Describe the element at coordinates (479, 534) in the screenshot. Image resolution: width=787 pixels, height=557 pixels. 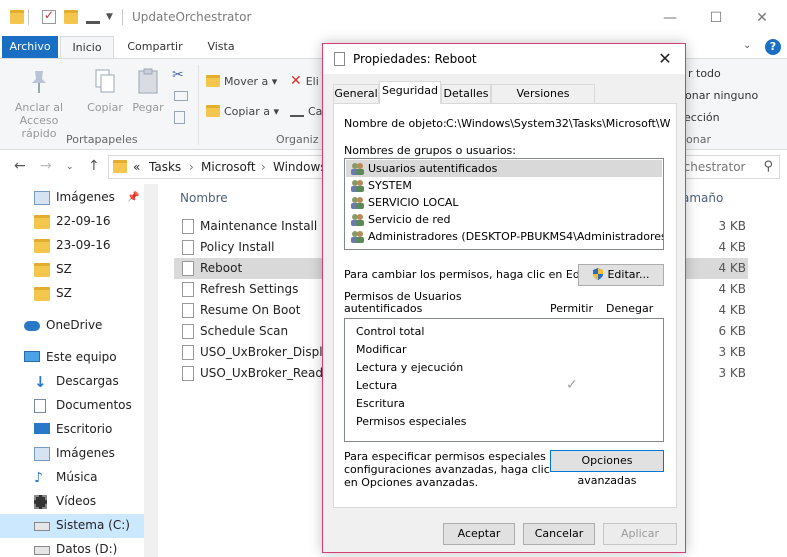
I see `ok-button: Aceptar` at that location.